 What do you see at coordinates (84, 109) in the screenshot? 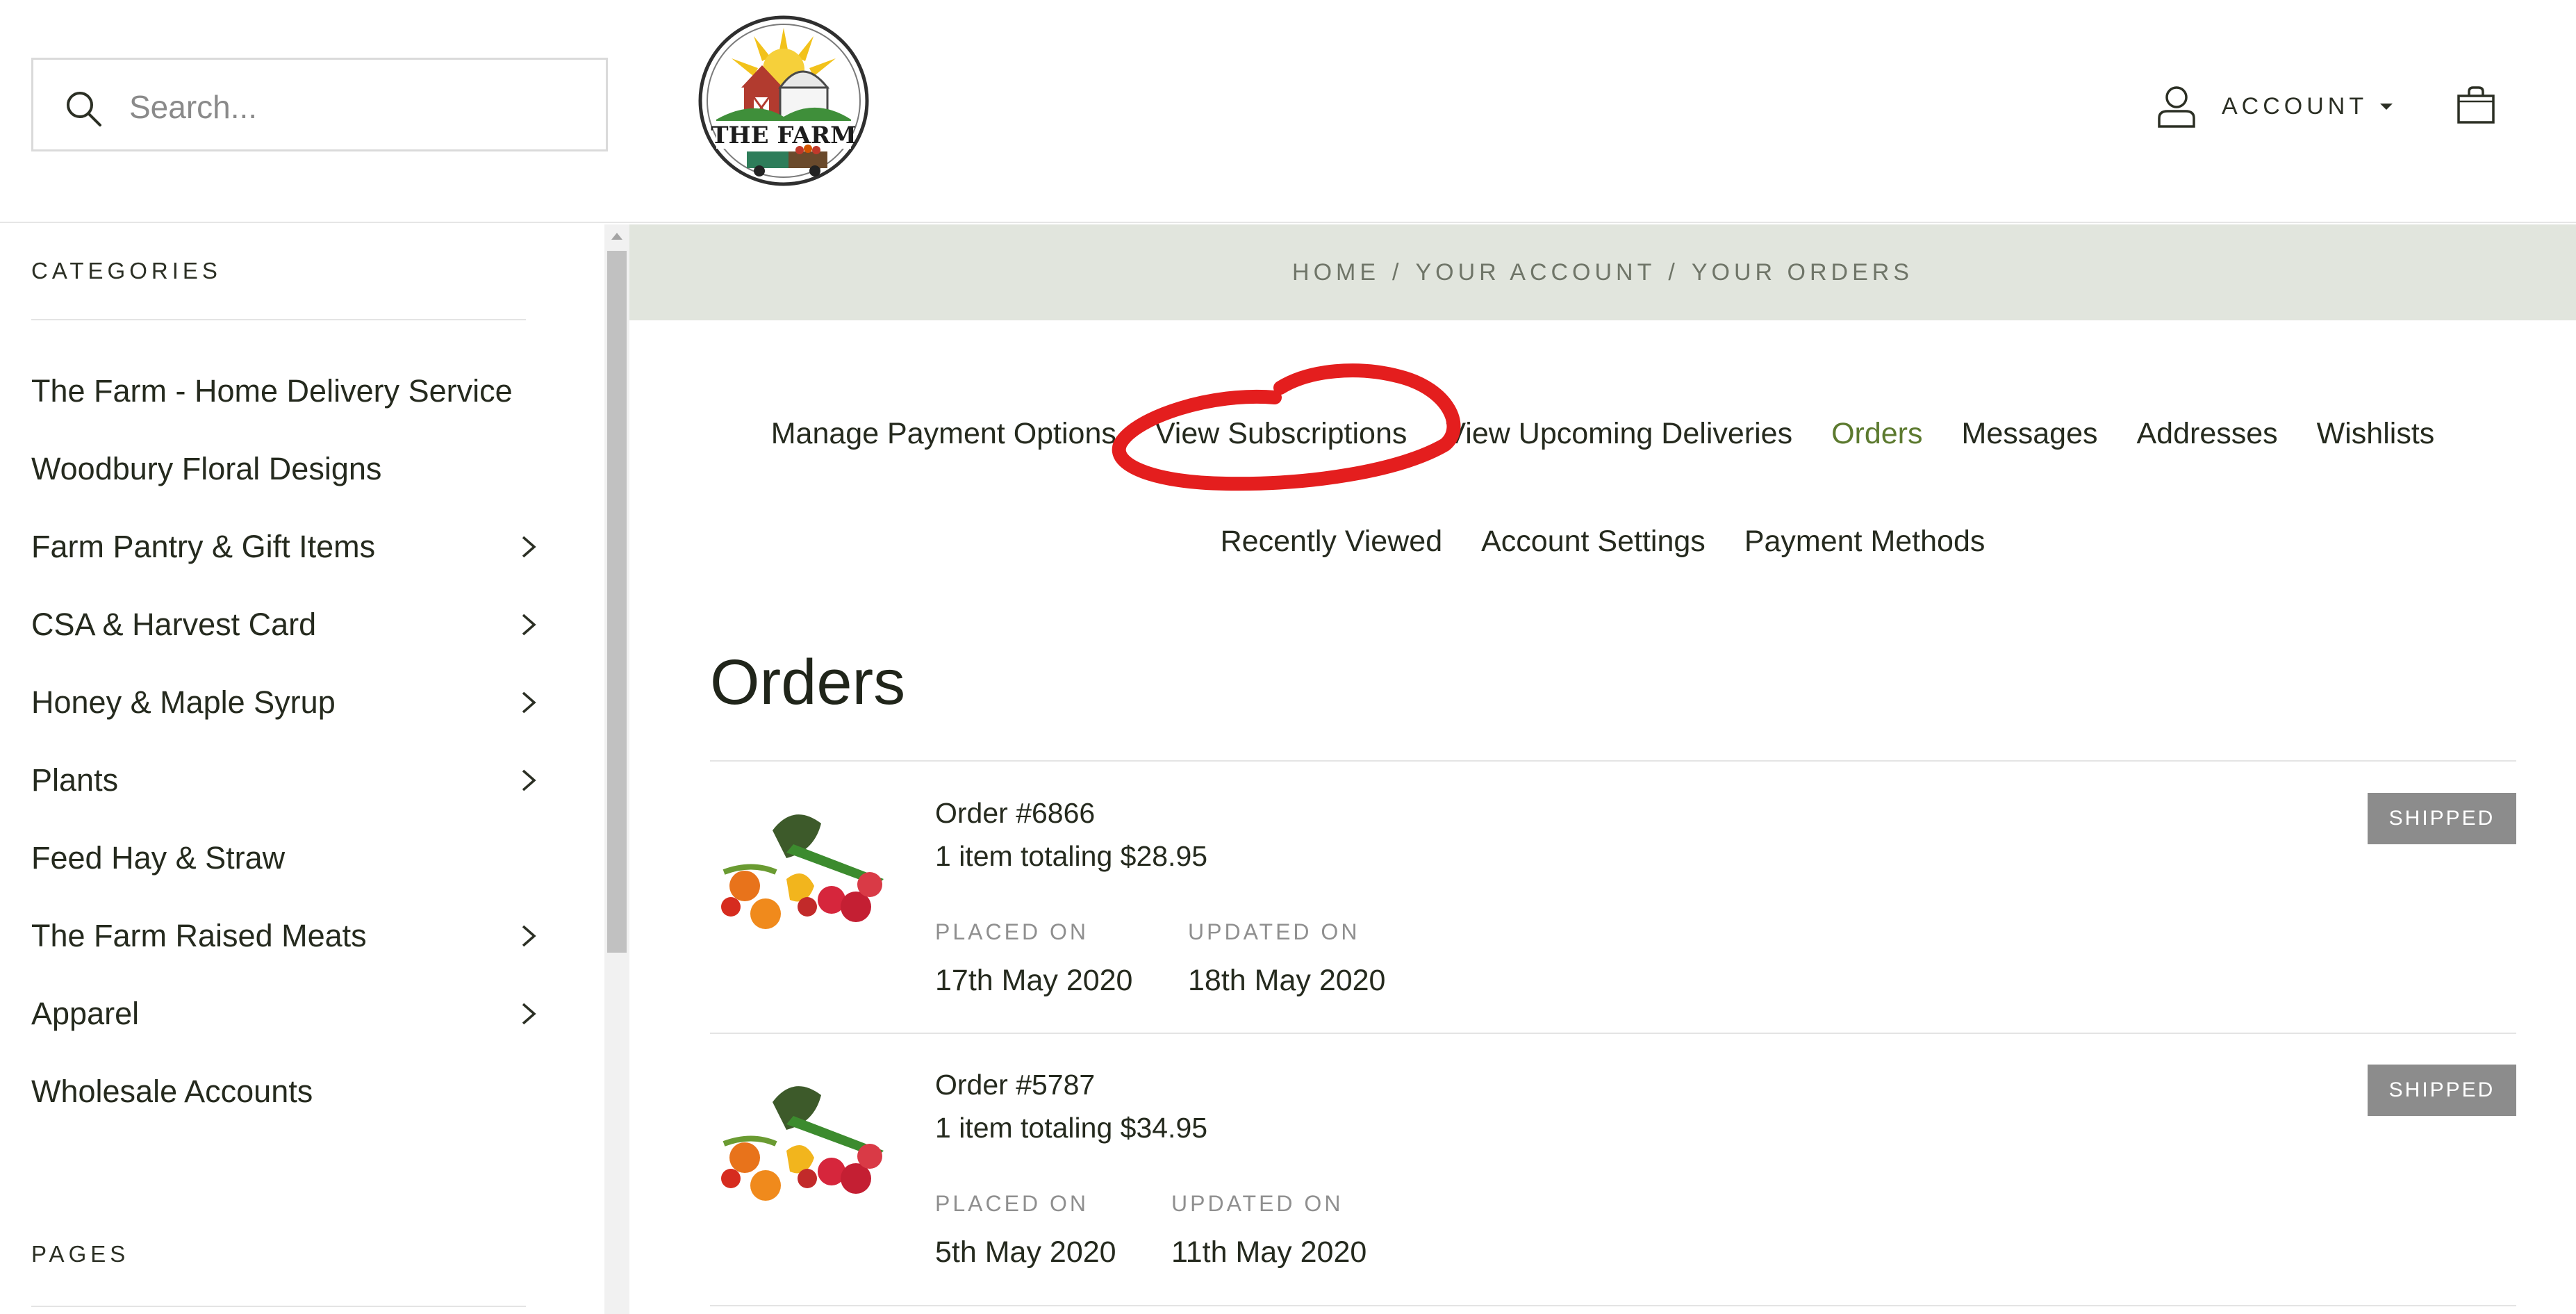
I see `search-icon` at bounding box center [84, 109].